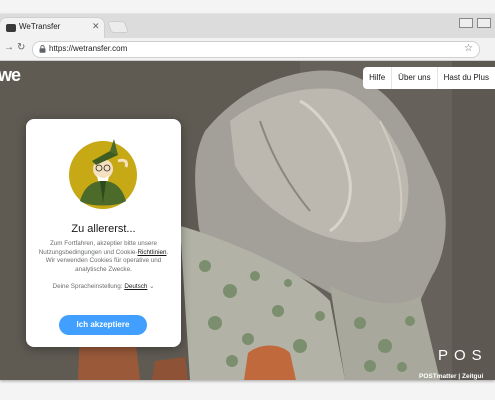  Describe the element at coordinates (451, 376) in the screenshot. I see `sponsor-credit: POSTmatter | Zeitgui` at that location.